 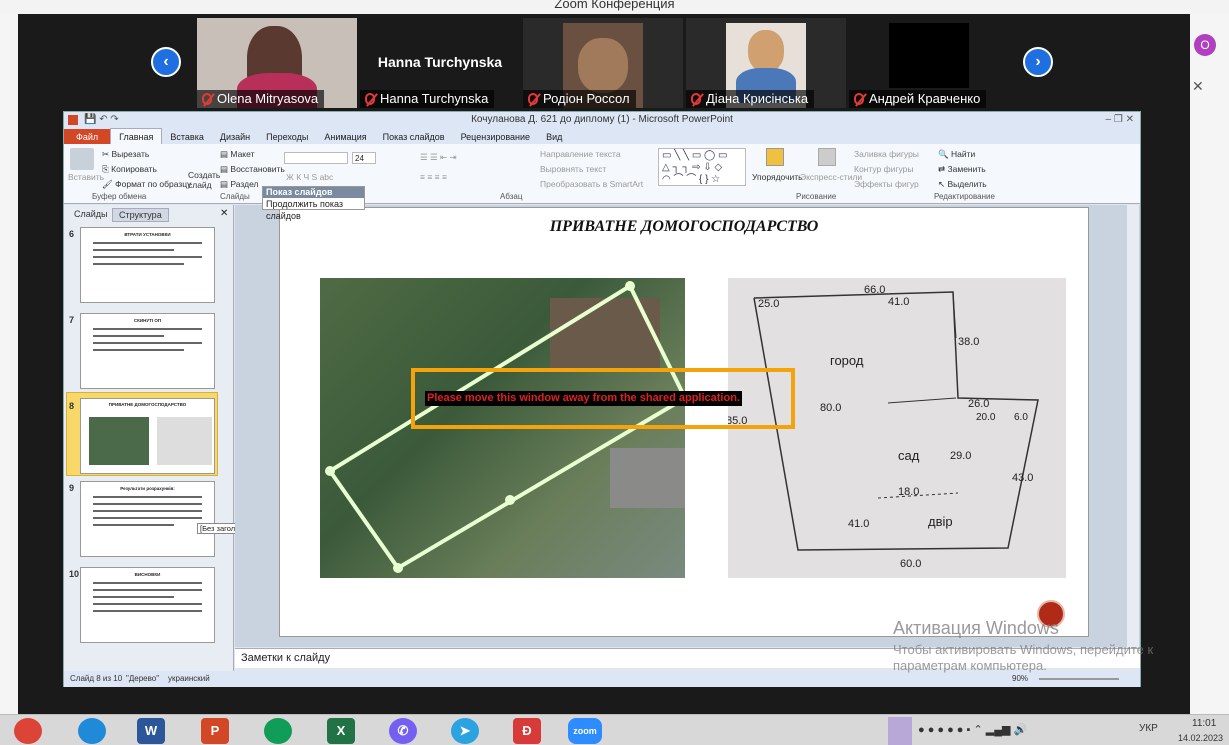 What do you see at coordinates (215, 731) in the screenshot?
I see `powerpoint-icon: P` at bounding box center [215, 731].